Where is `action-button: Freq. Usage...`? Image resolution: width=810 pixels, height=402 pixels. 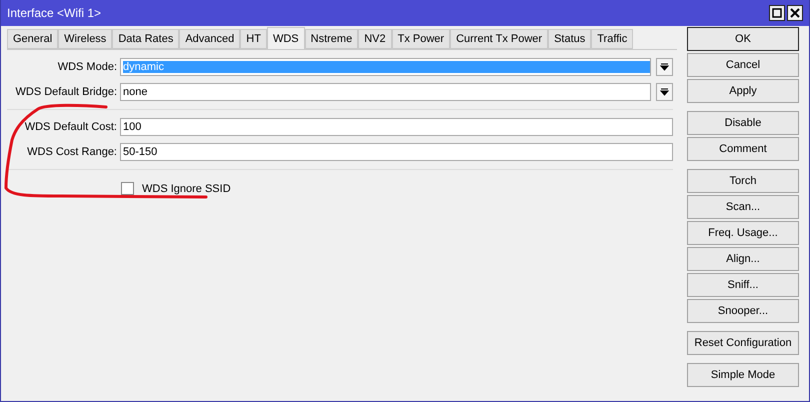
action-button: Freq. Usage... is located at coordinates (743, 233).